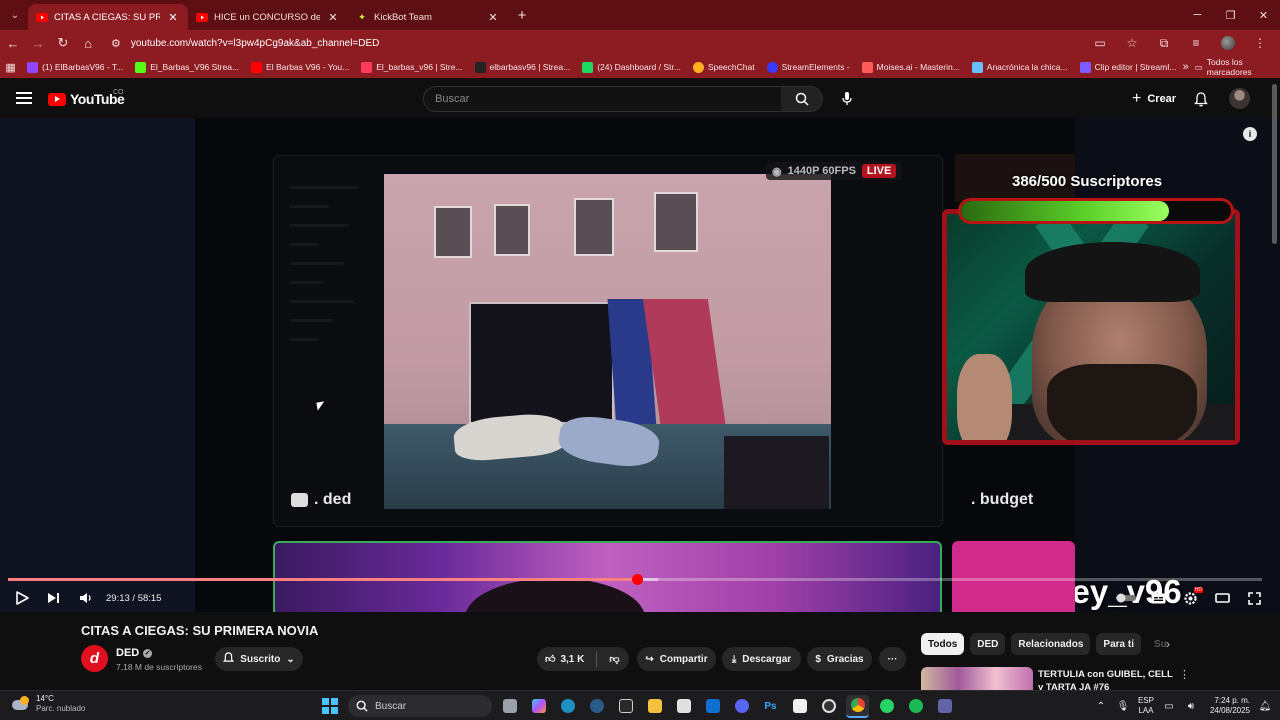 This screenshot has height=720, width=1280. I want to click on photoshop-icon: Ps, so click(770, 706).